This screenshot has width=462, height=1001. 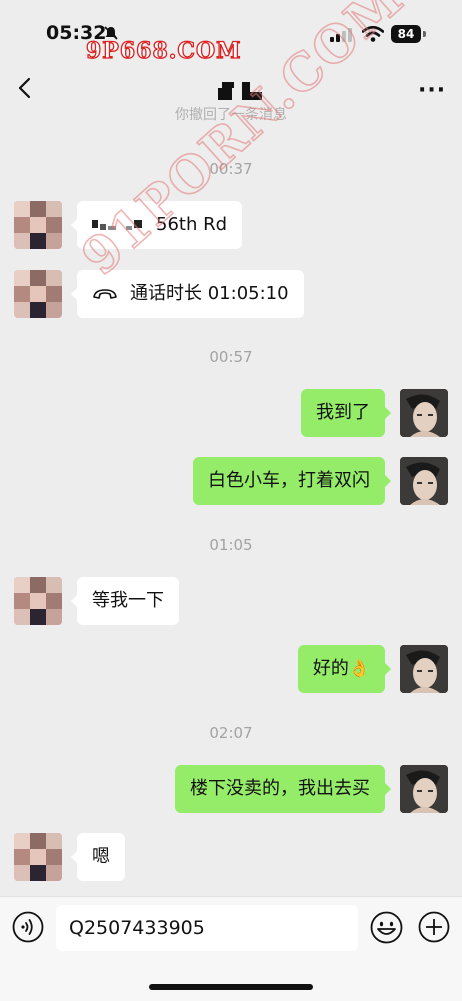 I want to click on message-bubble-incoming: 等我一下, so click(x=125, y=601).